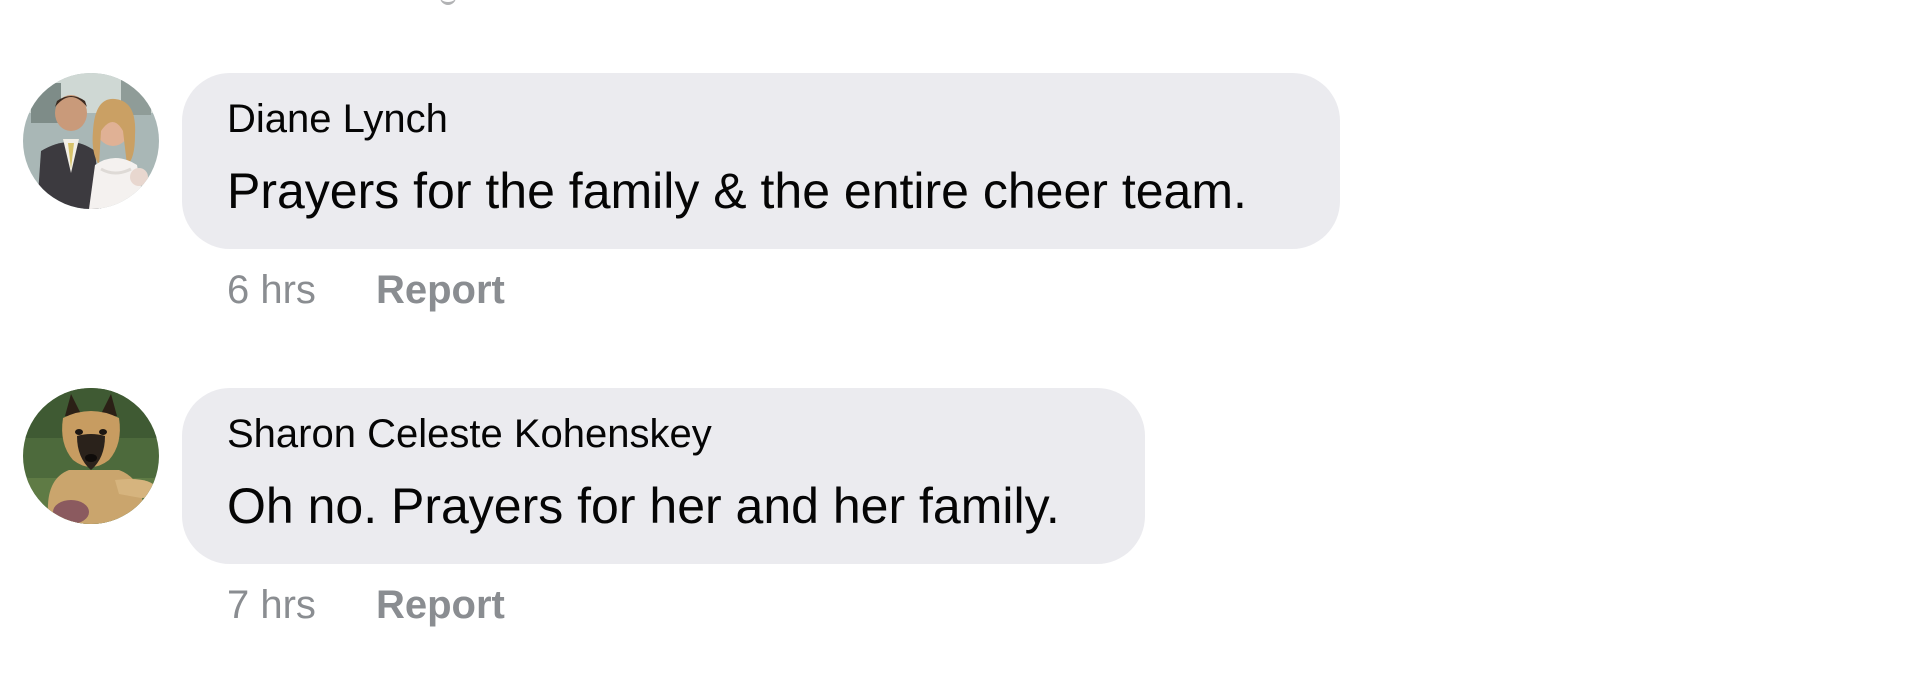 This screenshot has width=1920, height=675. Describe the element at coordinates (366, 290) in the screenshot. I see `comment-meta: 6 hrs Report` at that location.